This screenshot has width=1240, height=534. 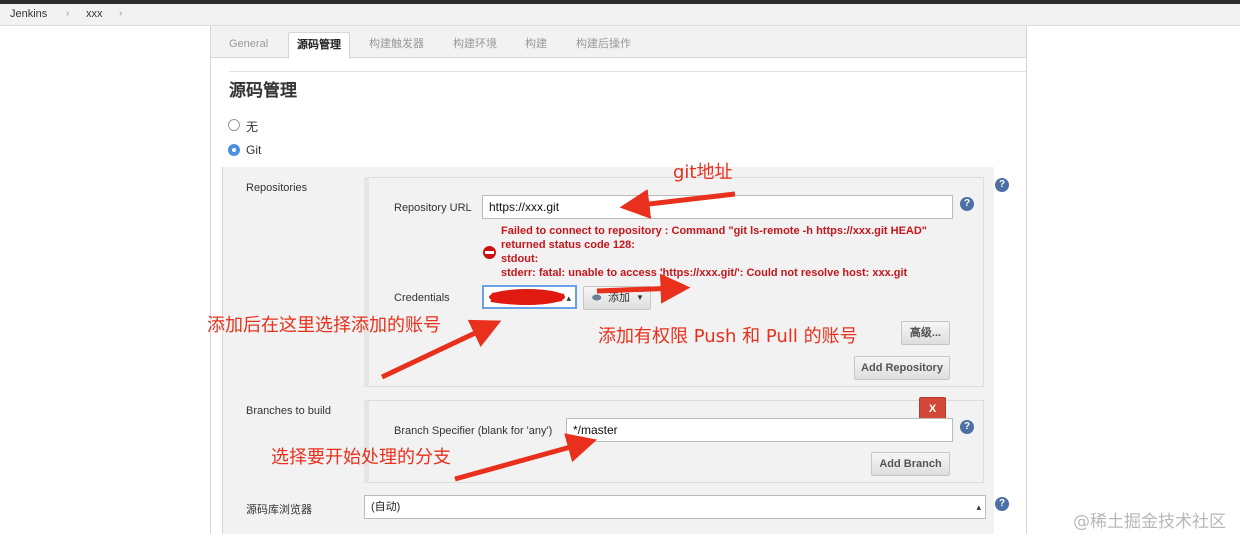 I want to click on arrow-to-add-button, so click(x=643, y=288).